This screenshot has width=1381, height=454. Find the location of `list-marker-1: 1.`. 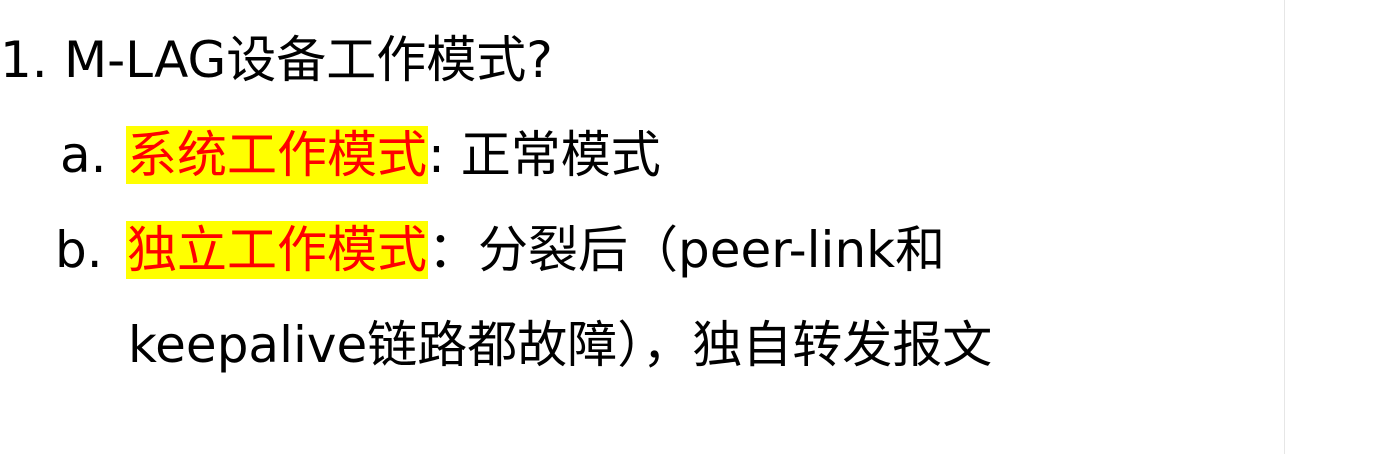

list-marker-1: 1. is located at coordinates (24, 60).